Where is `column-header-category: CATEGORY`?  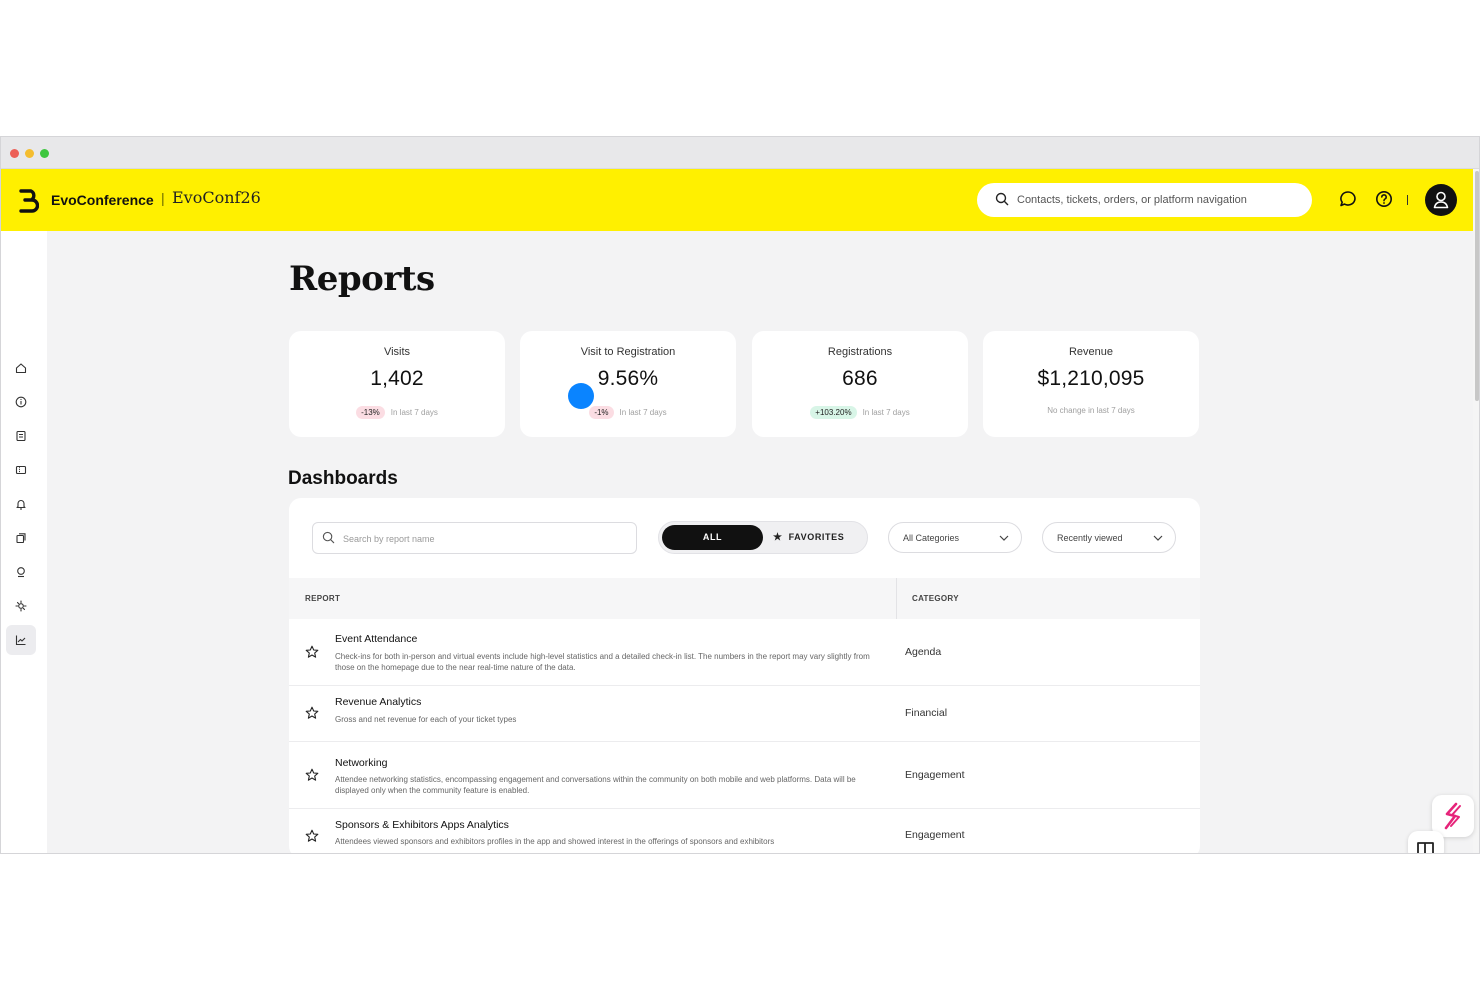
column-header-category: CATEGORY is located at coordinates (935, 598).